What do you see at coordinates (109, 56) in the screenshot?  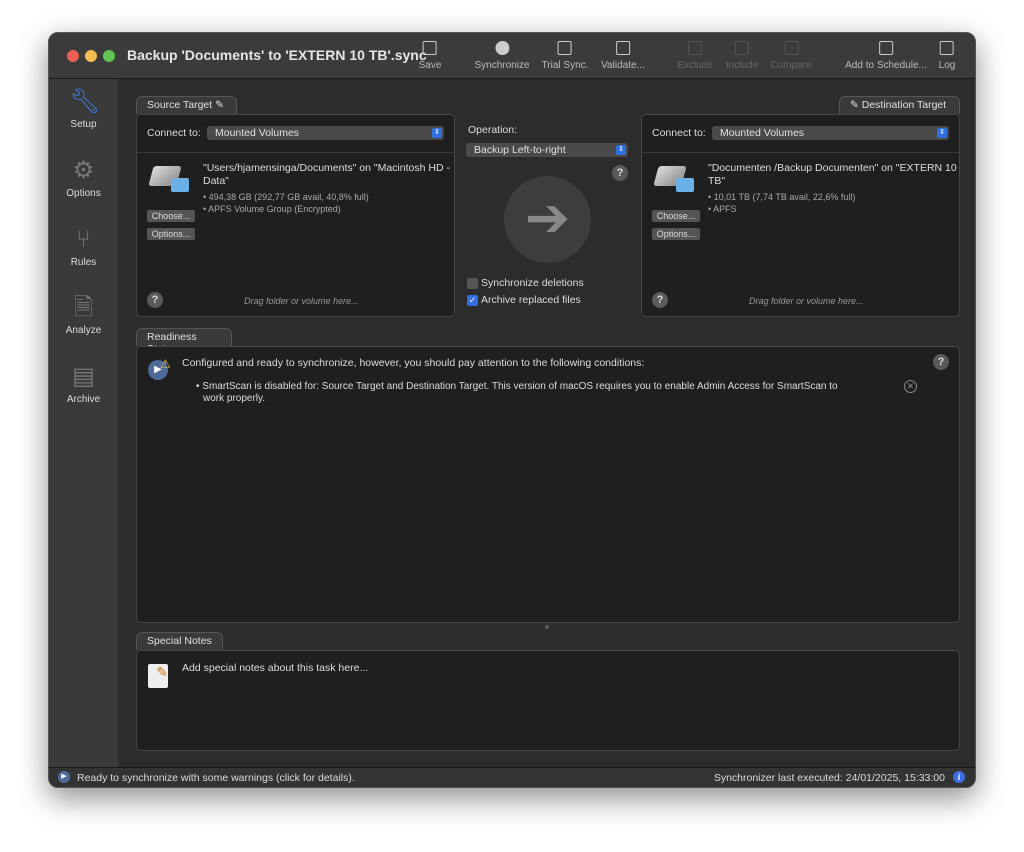 I see `zoom-button` at bounding box center [109, 56].